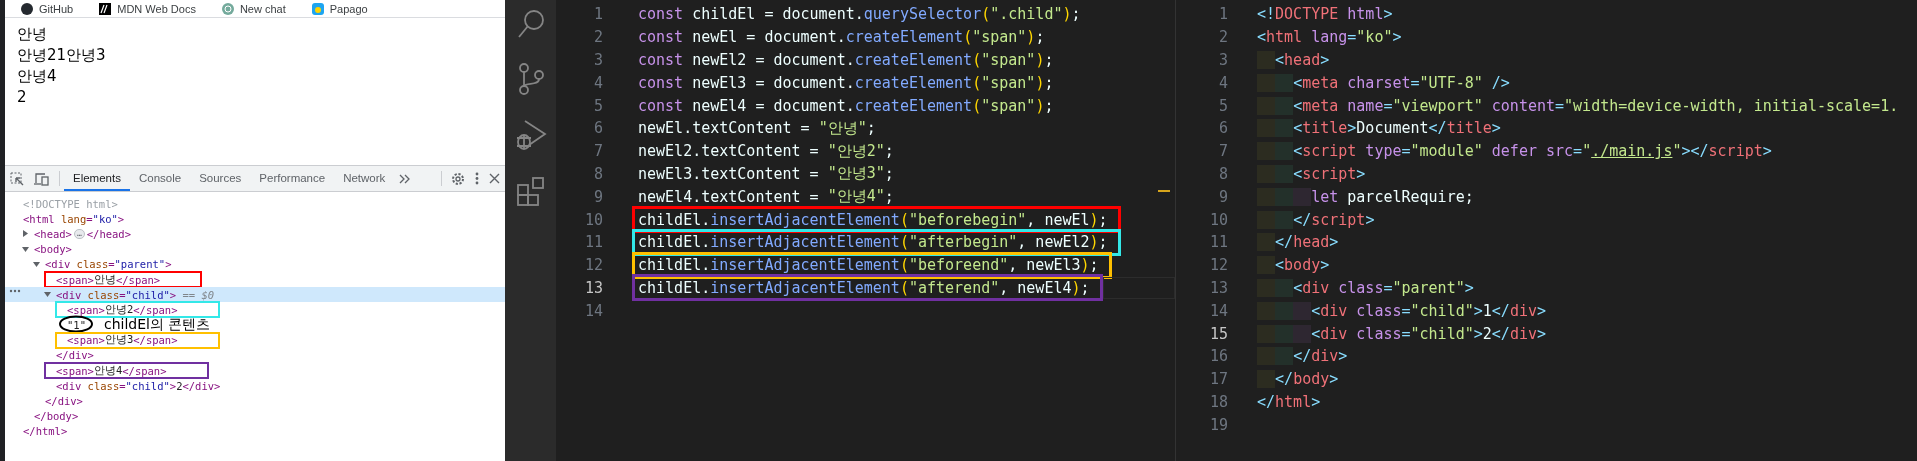  What do you see at coordinates (61, 55) in the screenshot?
I see `page-text: 안녕21안녕3` at bounding box center [61, 55].